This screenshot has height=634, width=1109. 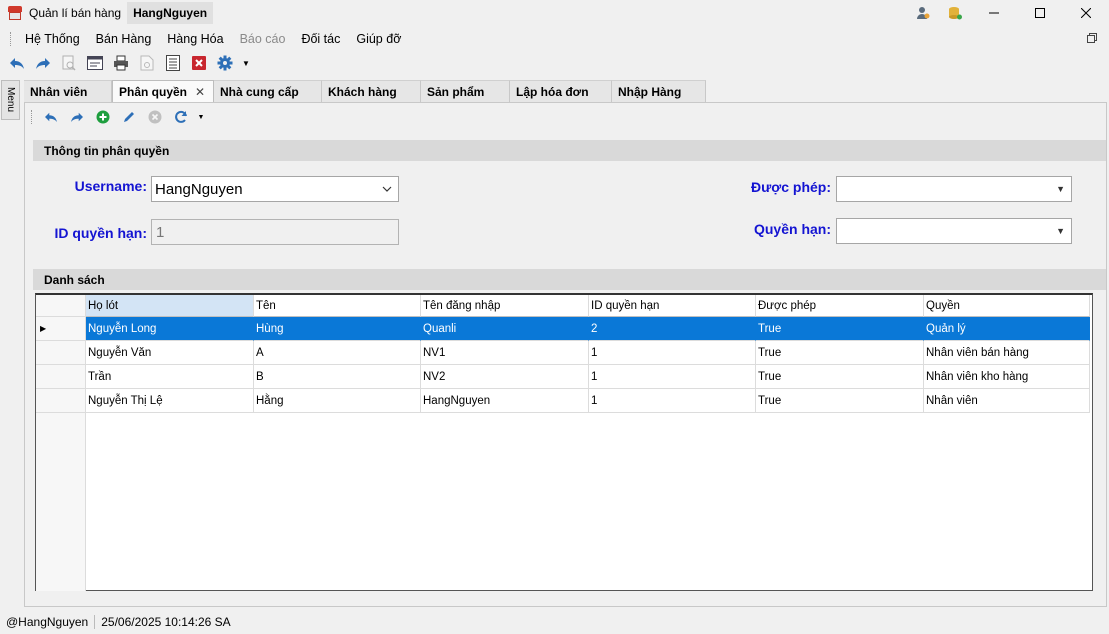 What do you see at coordinates (163, 91) in the screenshot?
I see `tab-phan-quyen: Phân quyền ✕` at bounding box center [163, 91].